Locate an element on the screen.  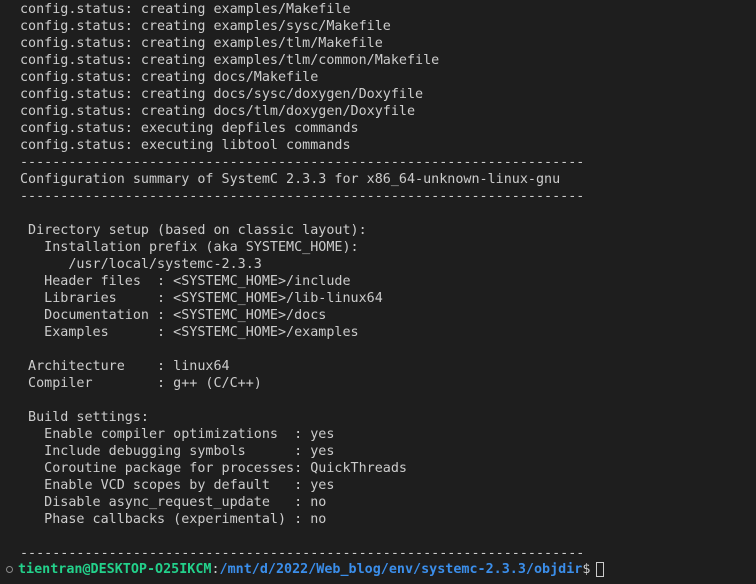
text-cursor is located at coordinates (600, 569).